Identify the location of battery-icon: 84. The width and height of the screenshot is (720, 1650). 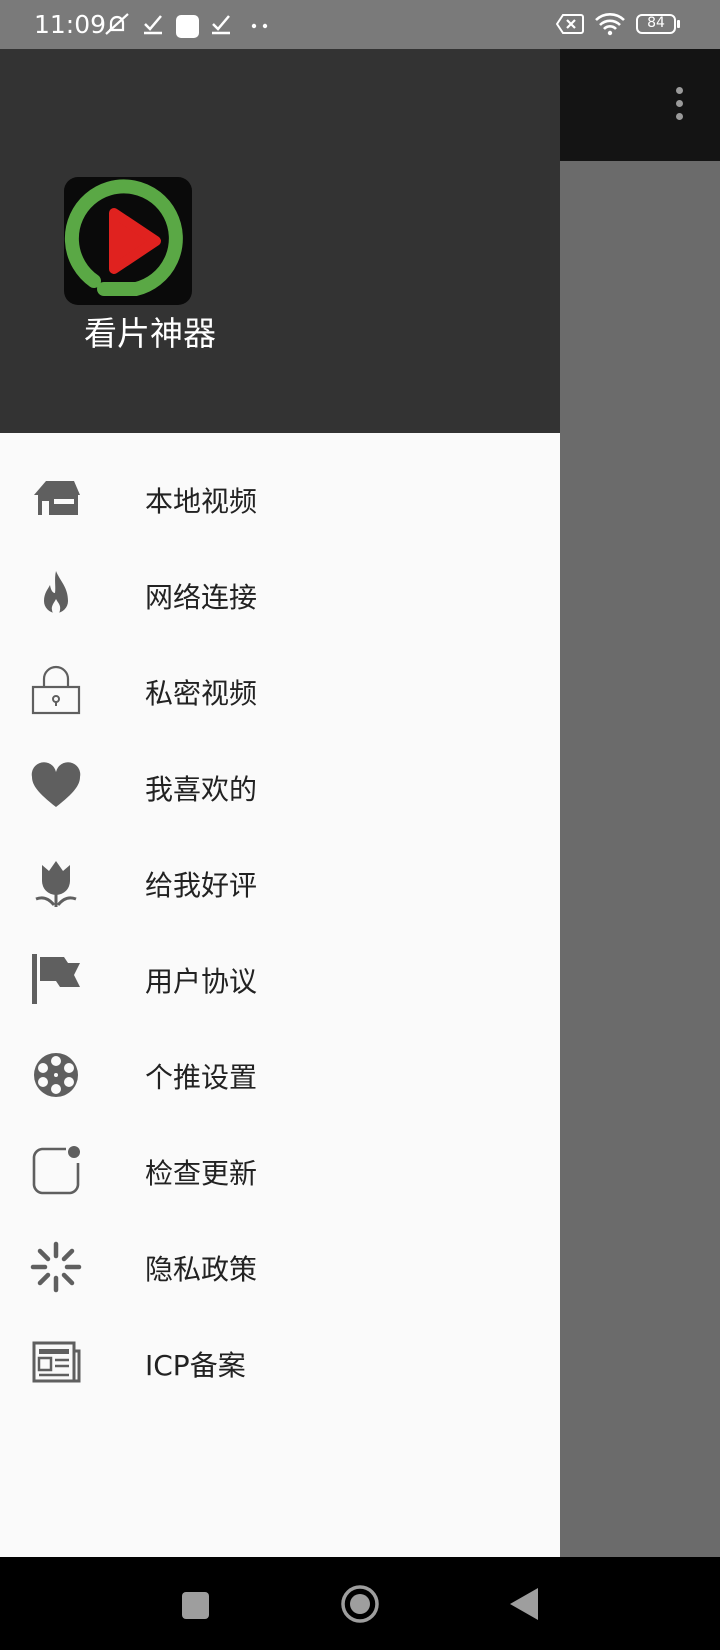
(656, 24).